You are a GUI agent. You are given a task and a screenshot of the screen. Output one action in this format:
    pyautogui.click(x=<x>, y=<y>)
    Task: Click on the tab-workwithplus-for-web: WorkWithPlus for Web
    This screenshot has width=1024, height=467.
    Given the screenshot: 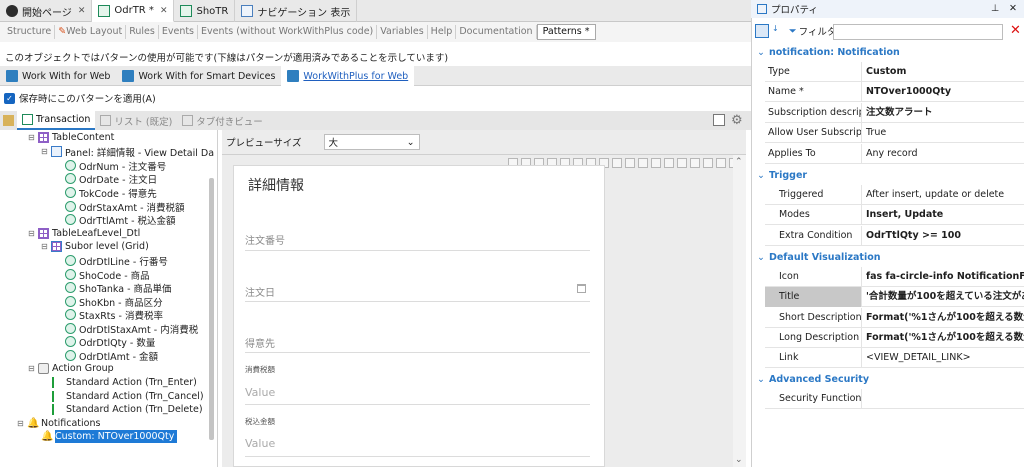 What is the action you would take?
    pyautogui.click(x=348, y=76)
    